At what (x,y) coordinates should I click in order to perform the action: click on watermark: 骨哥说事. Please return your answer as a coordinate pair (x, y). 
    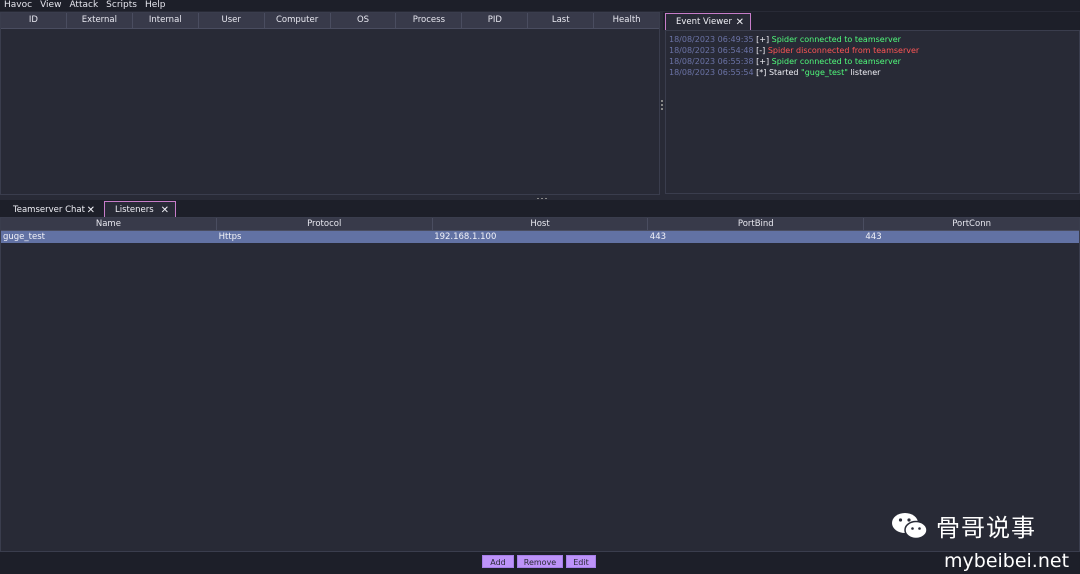
    Looking at the image, I should click on (963, 525).